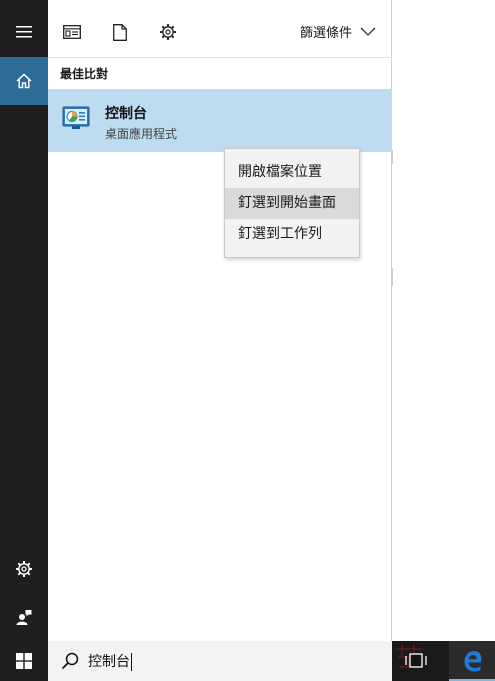 The image size is (495, 681). Describe the element at coordinates (131, 662) in the screenshot. I see `text-caret` at that location.